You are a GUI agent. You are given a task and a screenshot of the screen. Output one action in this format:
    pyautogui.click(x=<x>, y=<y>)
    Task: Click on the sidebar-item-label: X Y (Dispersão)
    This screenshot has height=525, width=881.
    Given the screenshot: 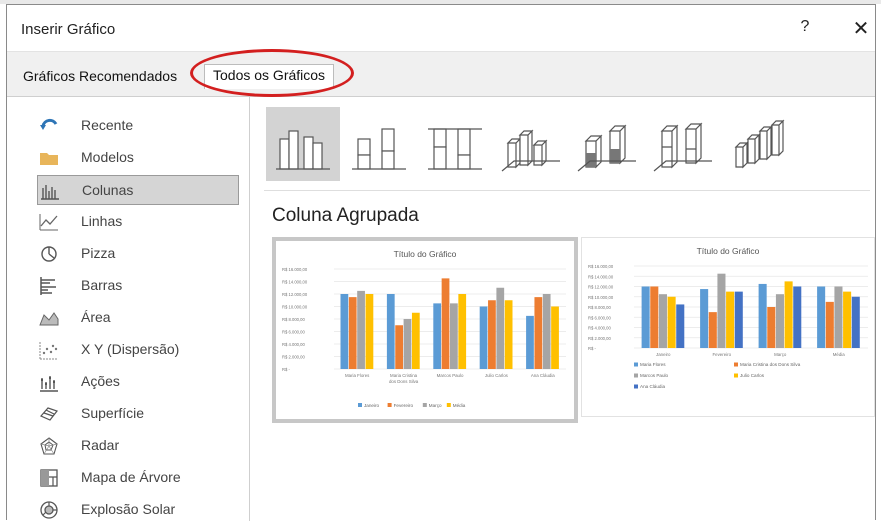 What is the action you would take?
    pyautogui.click(x=130, y=349)
    